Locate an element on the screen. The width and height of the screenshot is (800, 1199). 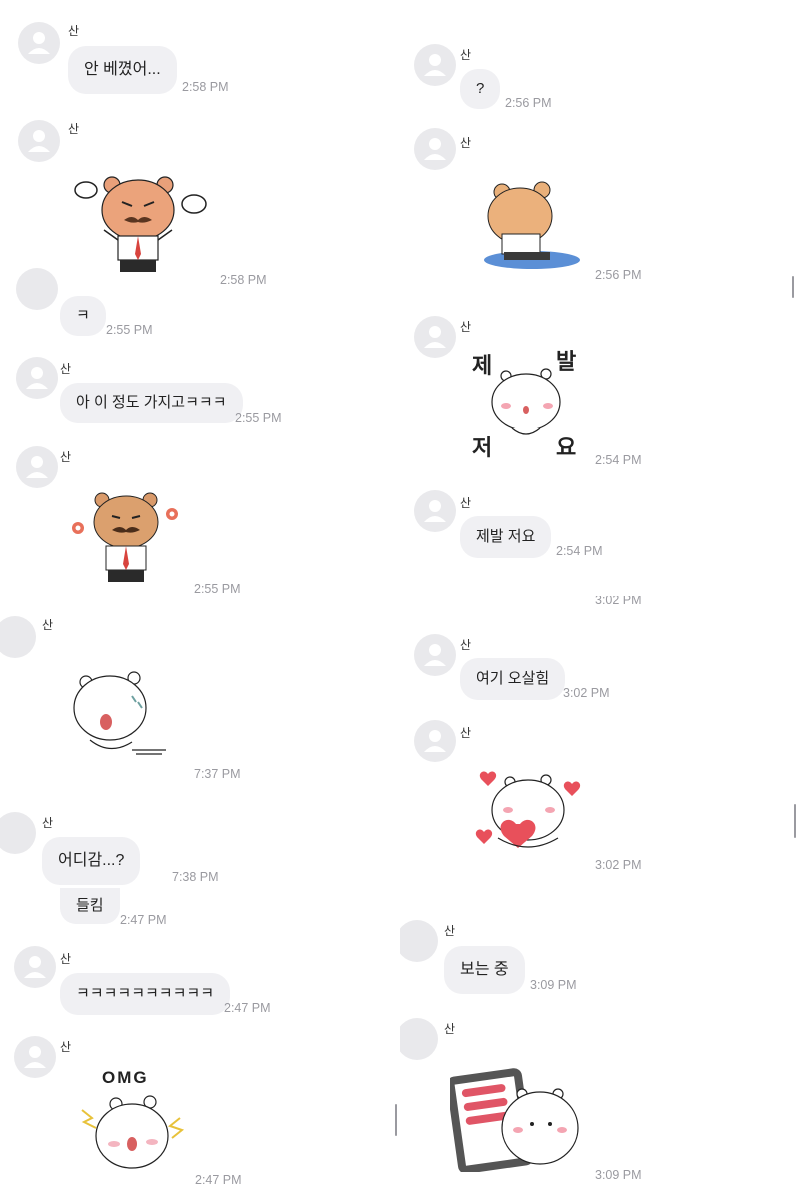
sad-bear-puddle-sticker is located at coordinates (530, 226).